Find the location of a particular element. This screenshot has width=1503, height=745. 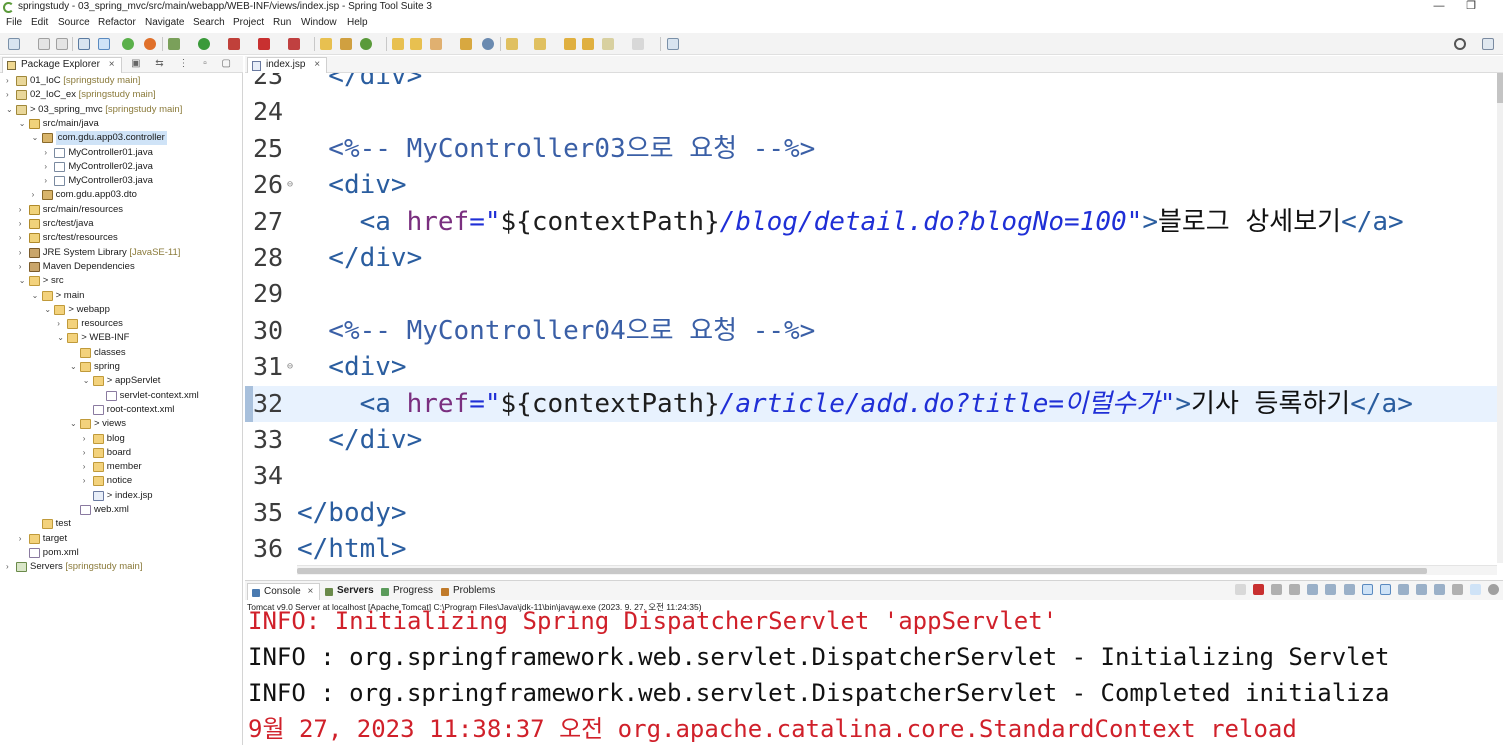

code-line: 33 </div> is located at coordinates (871, 440).